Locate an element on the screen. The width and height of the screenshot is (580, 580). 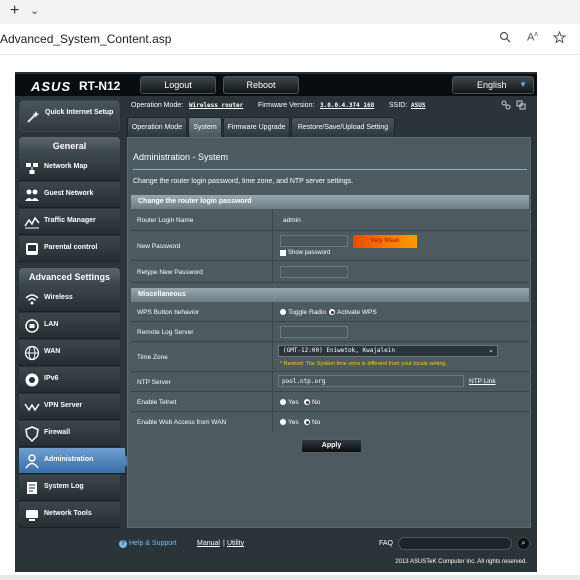
search-icon: ⌕ is located at coordinates (523, 543).